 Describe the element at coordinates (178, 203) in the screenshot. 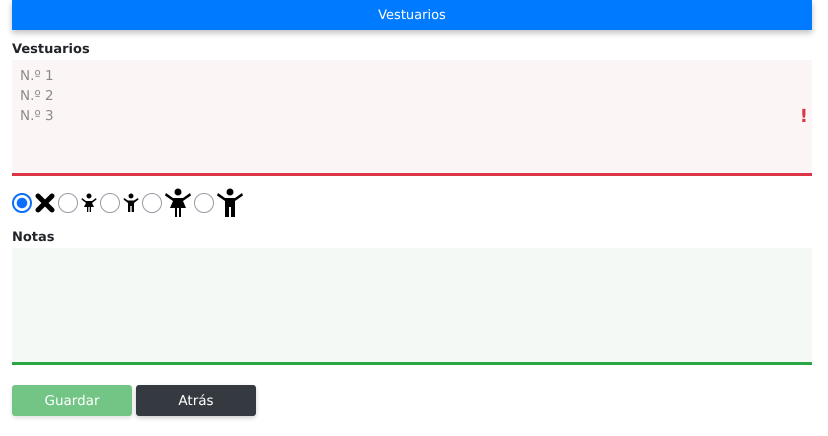

I see `woman-icon` at that location.